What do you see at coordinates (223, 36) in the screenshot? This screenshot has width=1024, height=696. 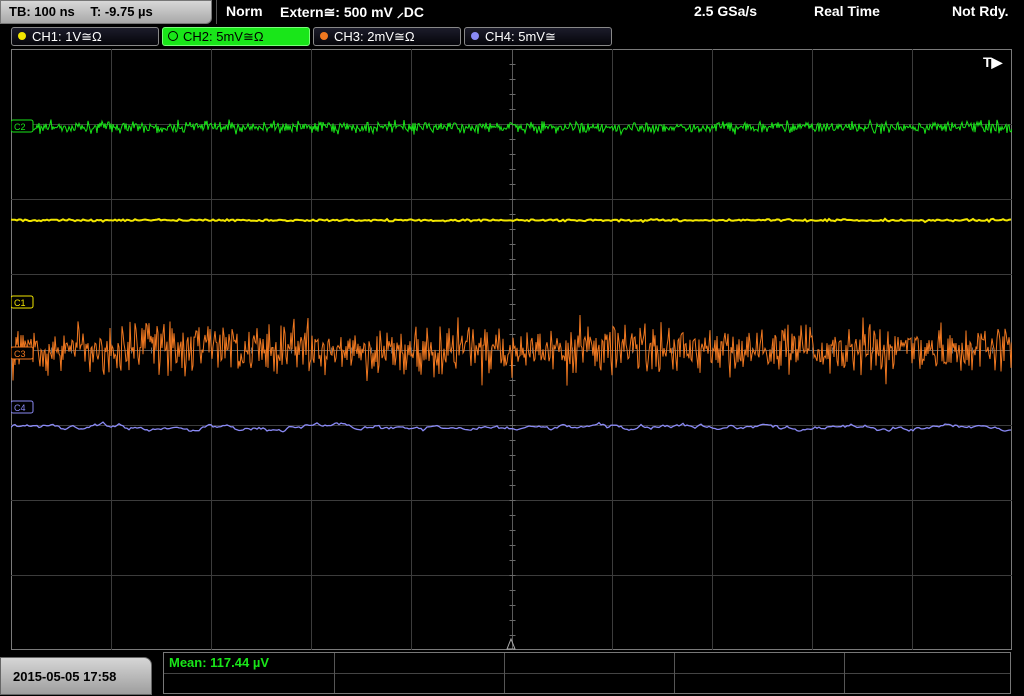 I see `ch2-label: CH2: 5mV≅Ω` at bounding box center [223, 36].